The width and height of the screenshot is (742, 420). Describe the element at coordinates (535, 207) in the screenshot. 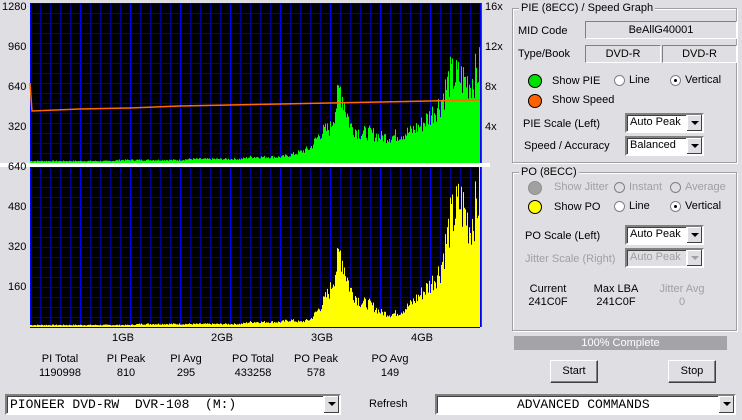

I see `show-po-toggle` at that location.